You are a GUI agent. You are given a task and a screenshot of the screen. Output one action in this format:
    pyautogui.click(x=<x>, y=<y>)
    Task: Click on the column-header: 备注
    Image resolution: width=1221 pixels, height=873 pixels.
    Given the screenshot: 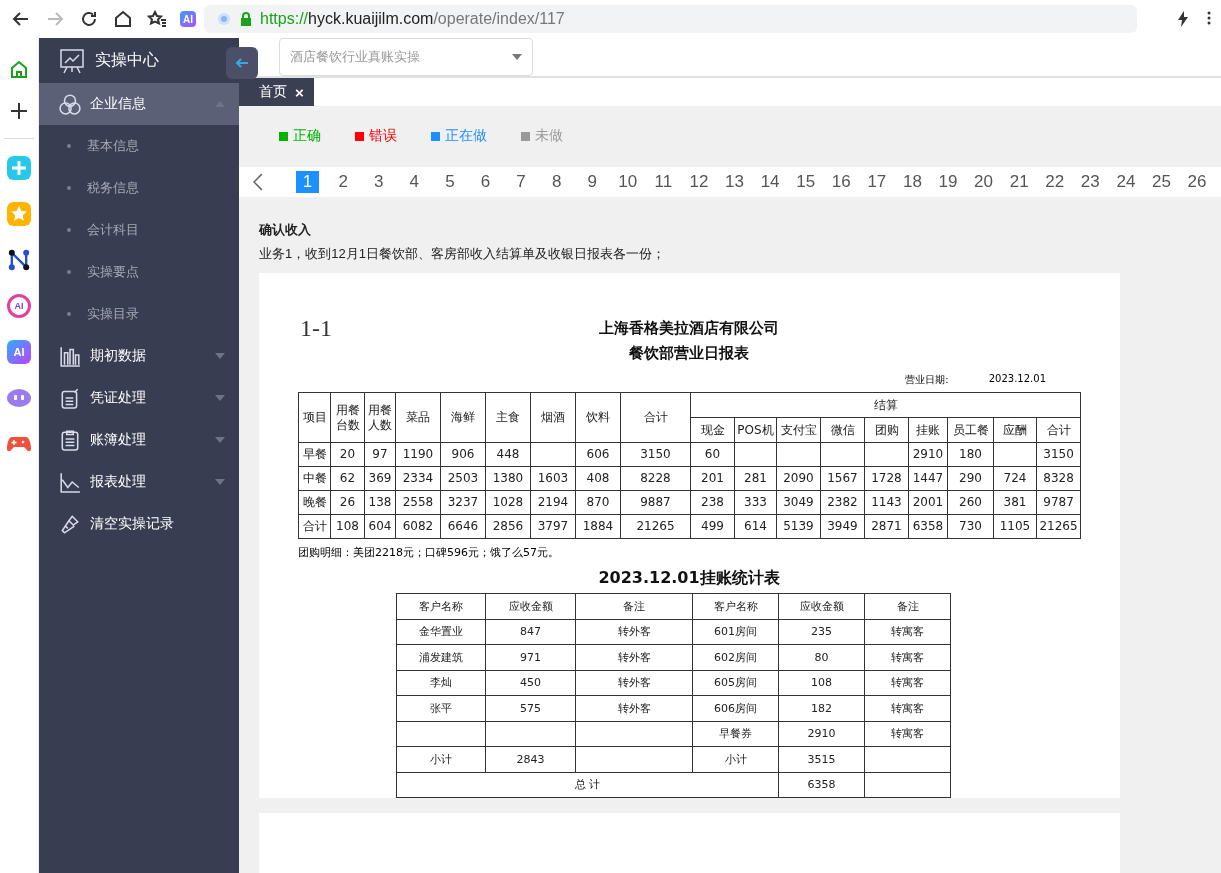 What is the action you would take?
    pyautogui.click(x=907, y=606)
    